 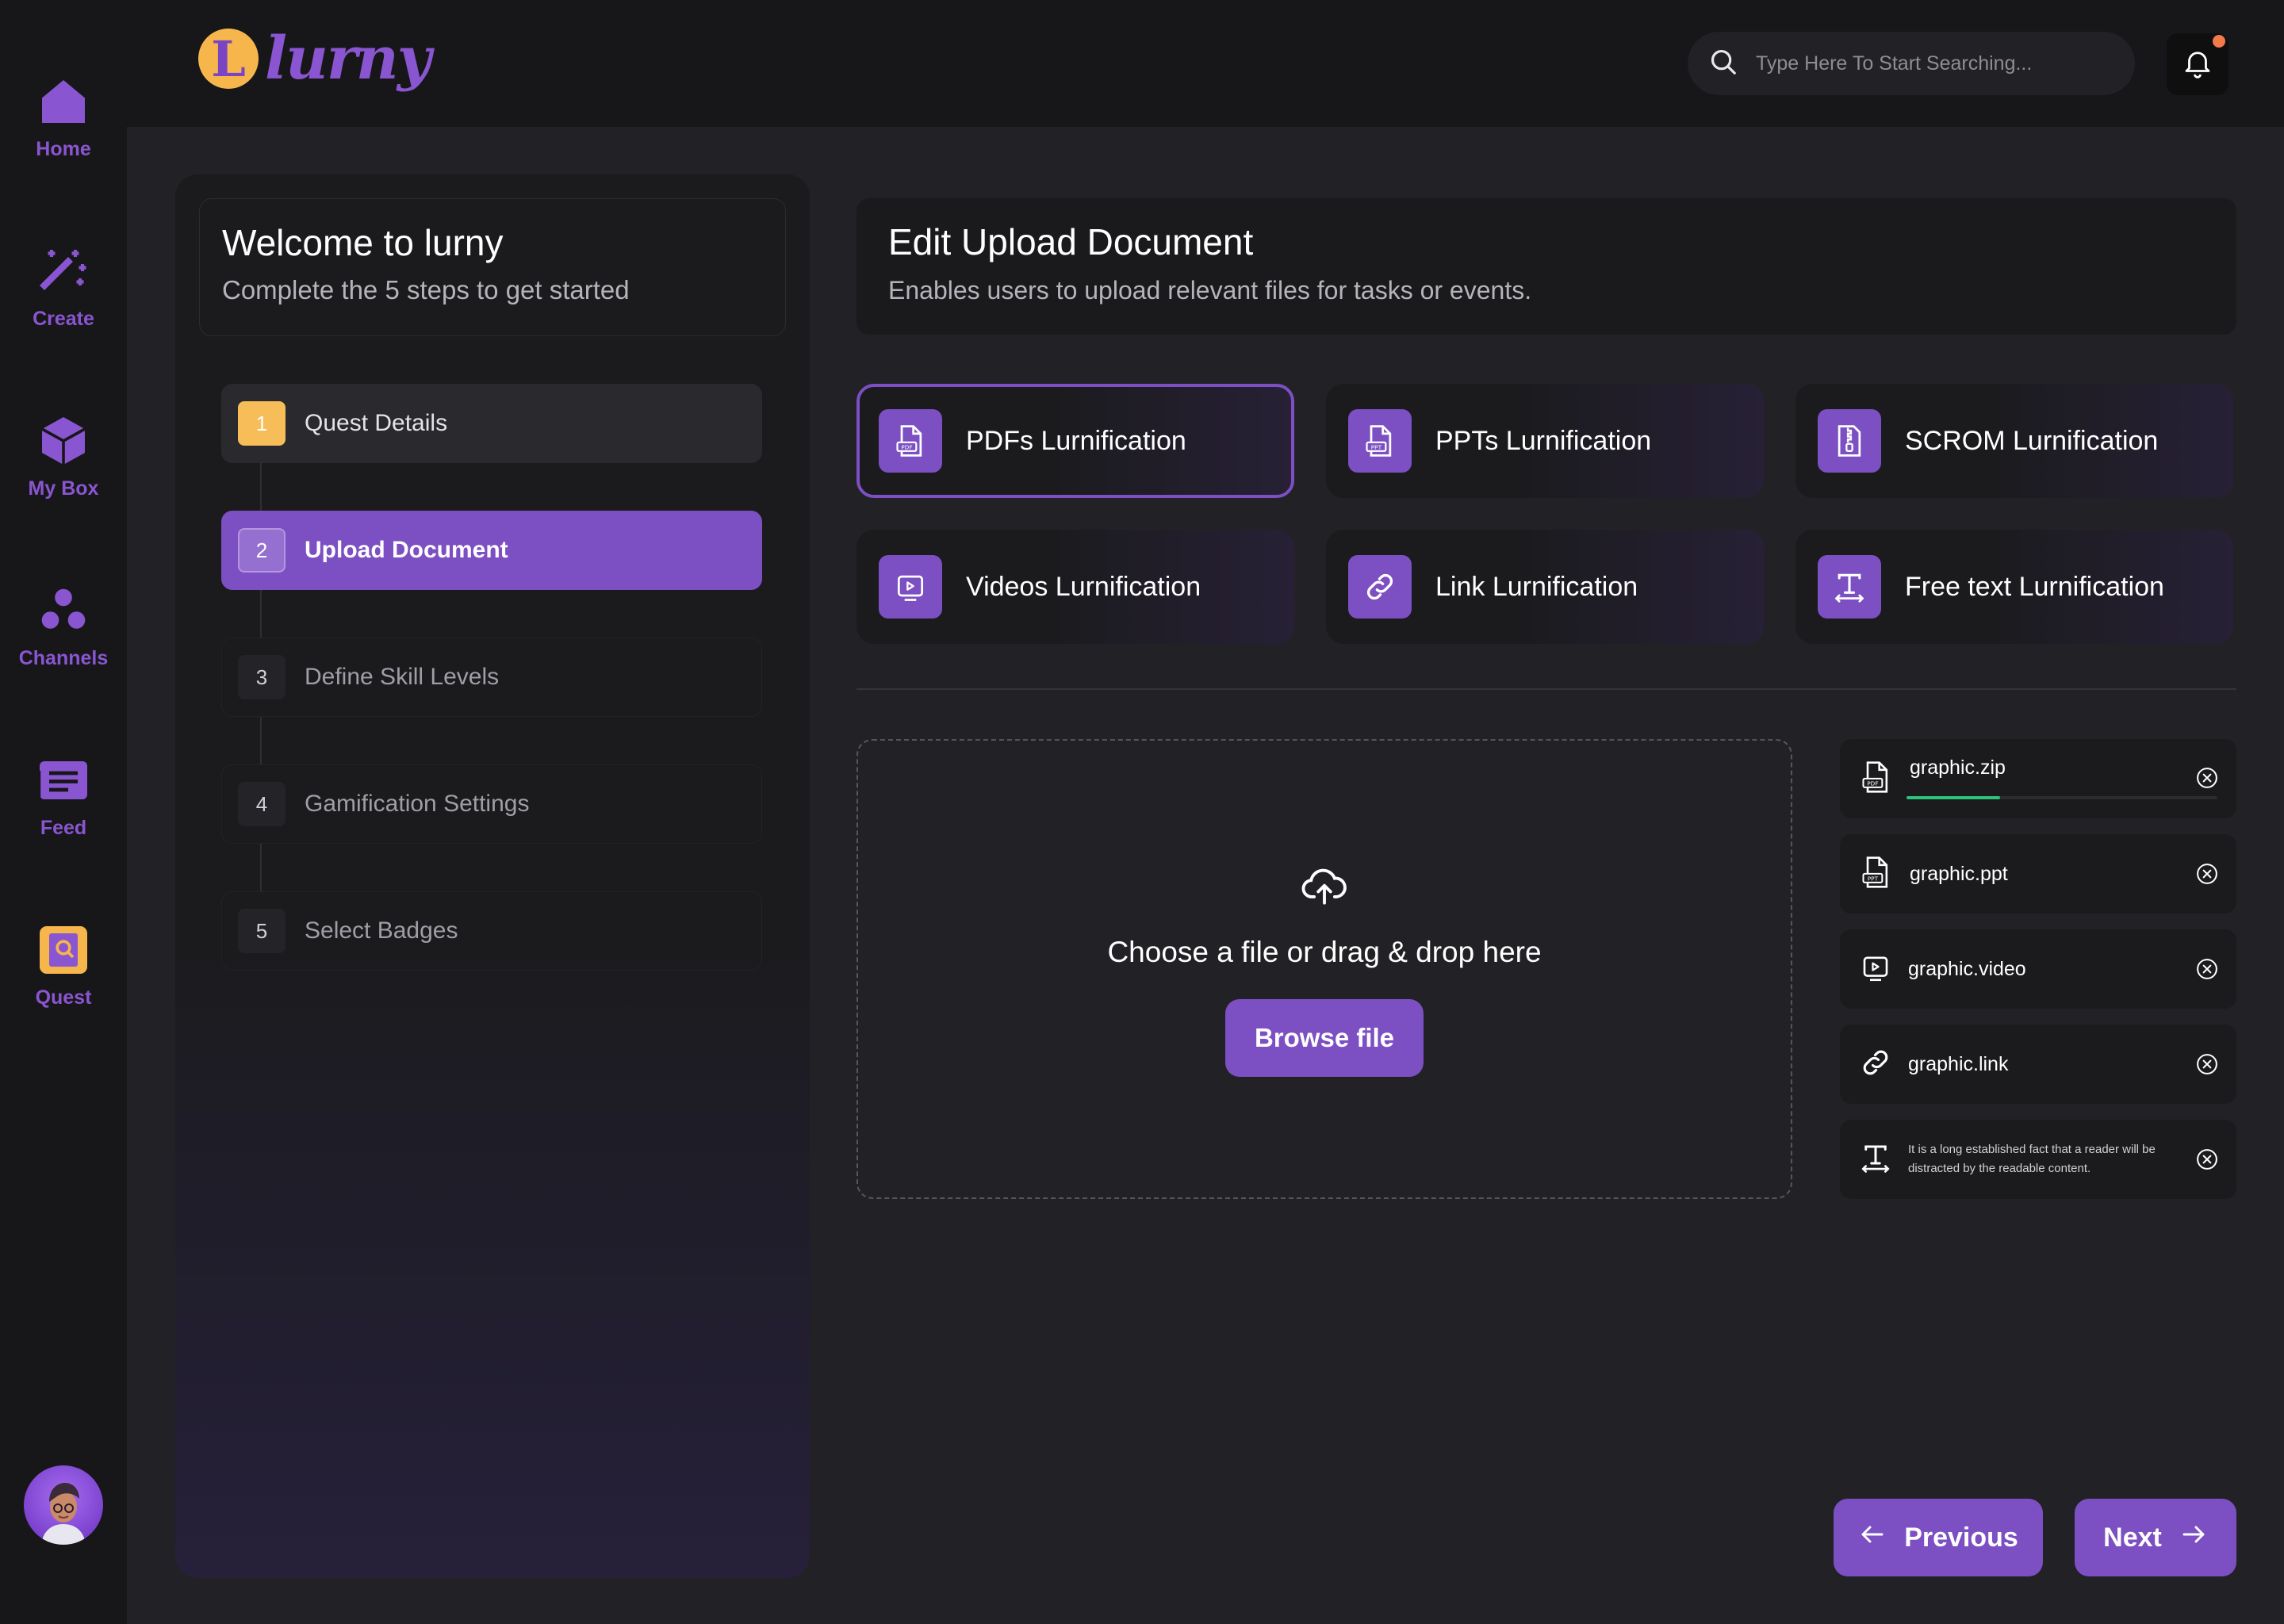 I want to click on file-name: graphic.zip, so click(x=1958, y=767).